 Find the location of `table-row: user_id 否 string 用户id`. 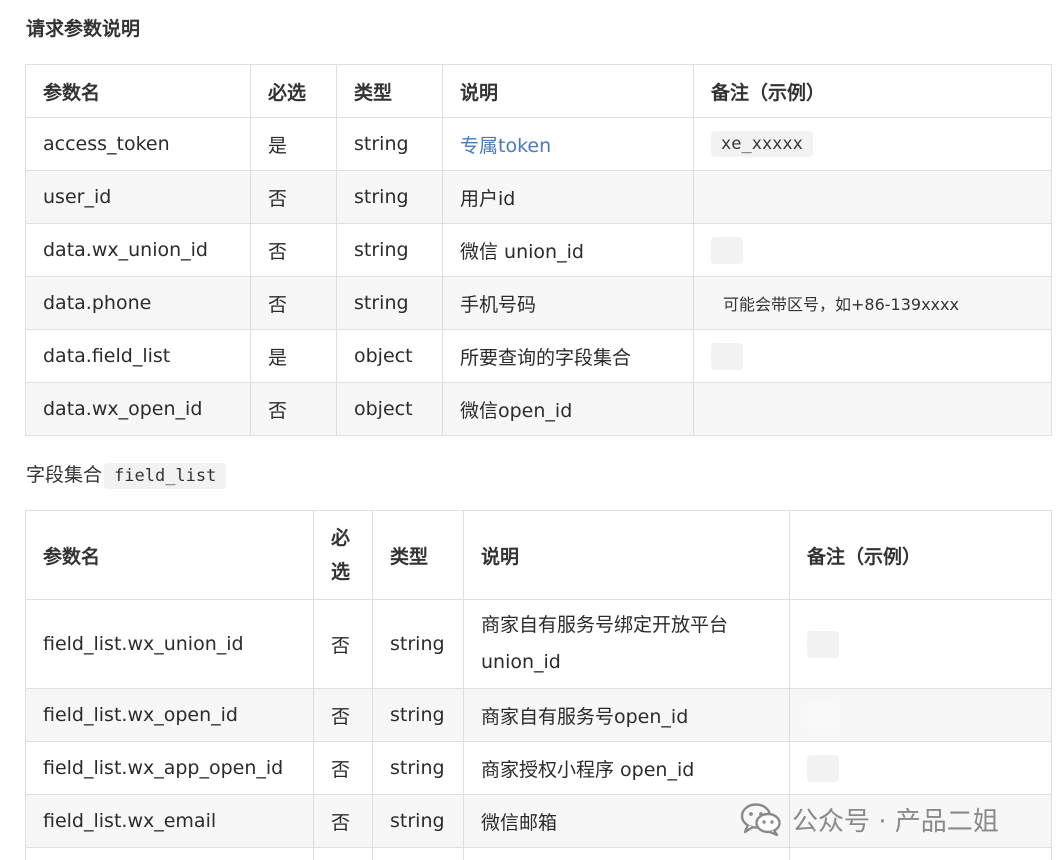

table-row: user_id 否 string 用户id is located at coordinates (538, 197).